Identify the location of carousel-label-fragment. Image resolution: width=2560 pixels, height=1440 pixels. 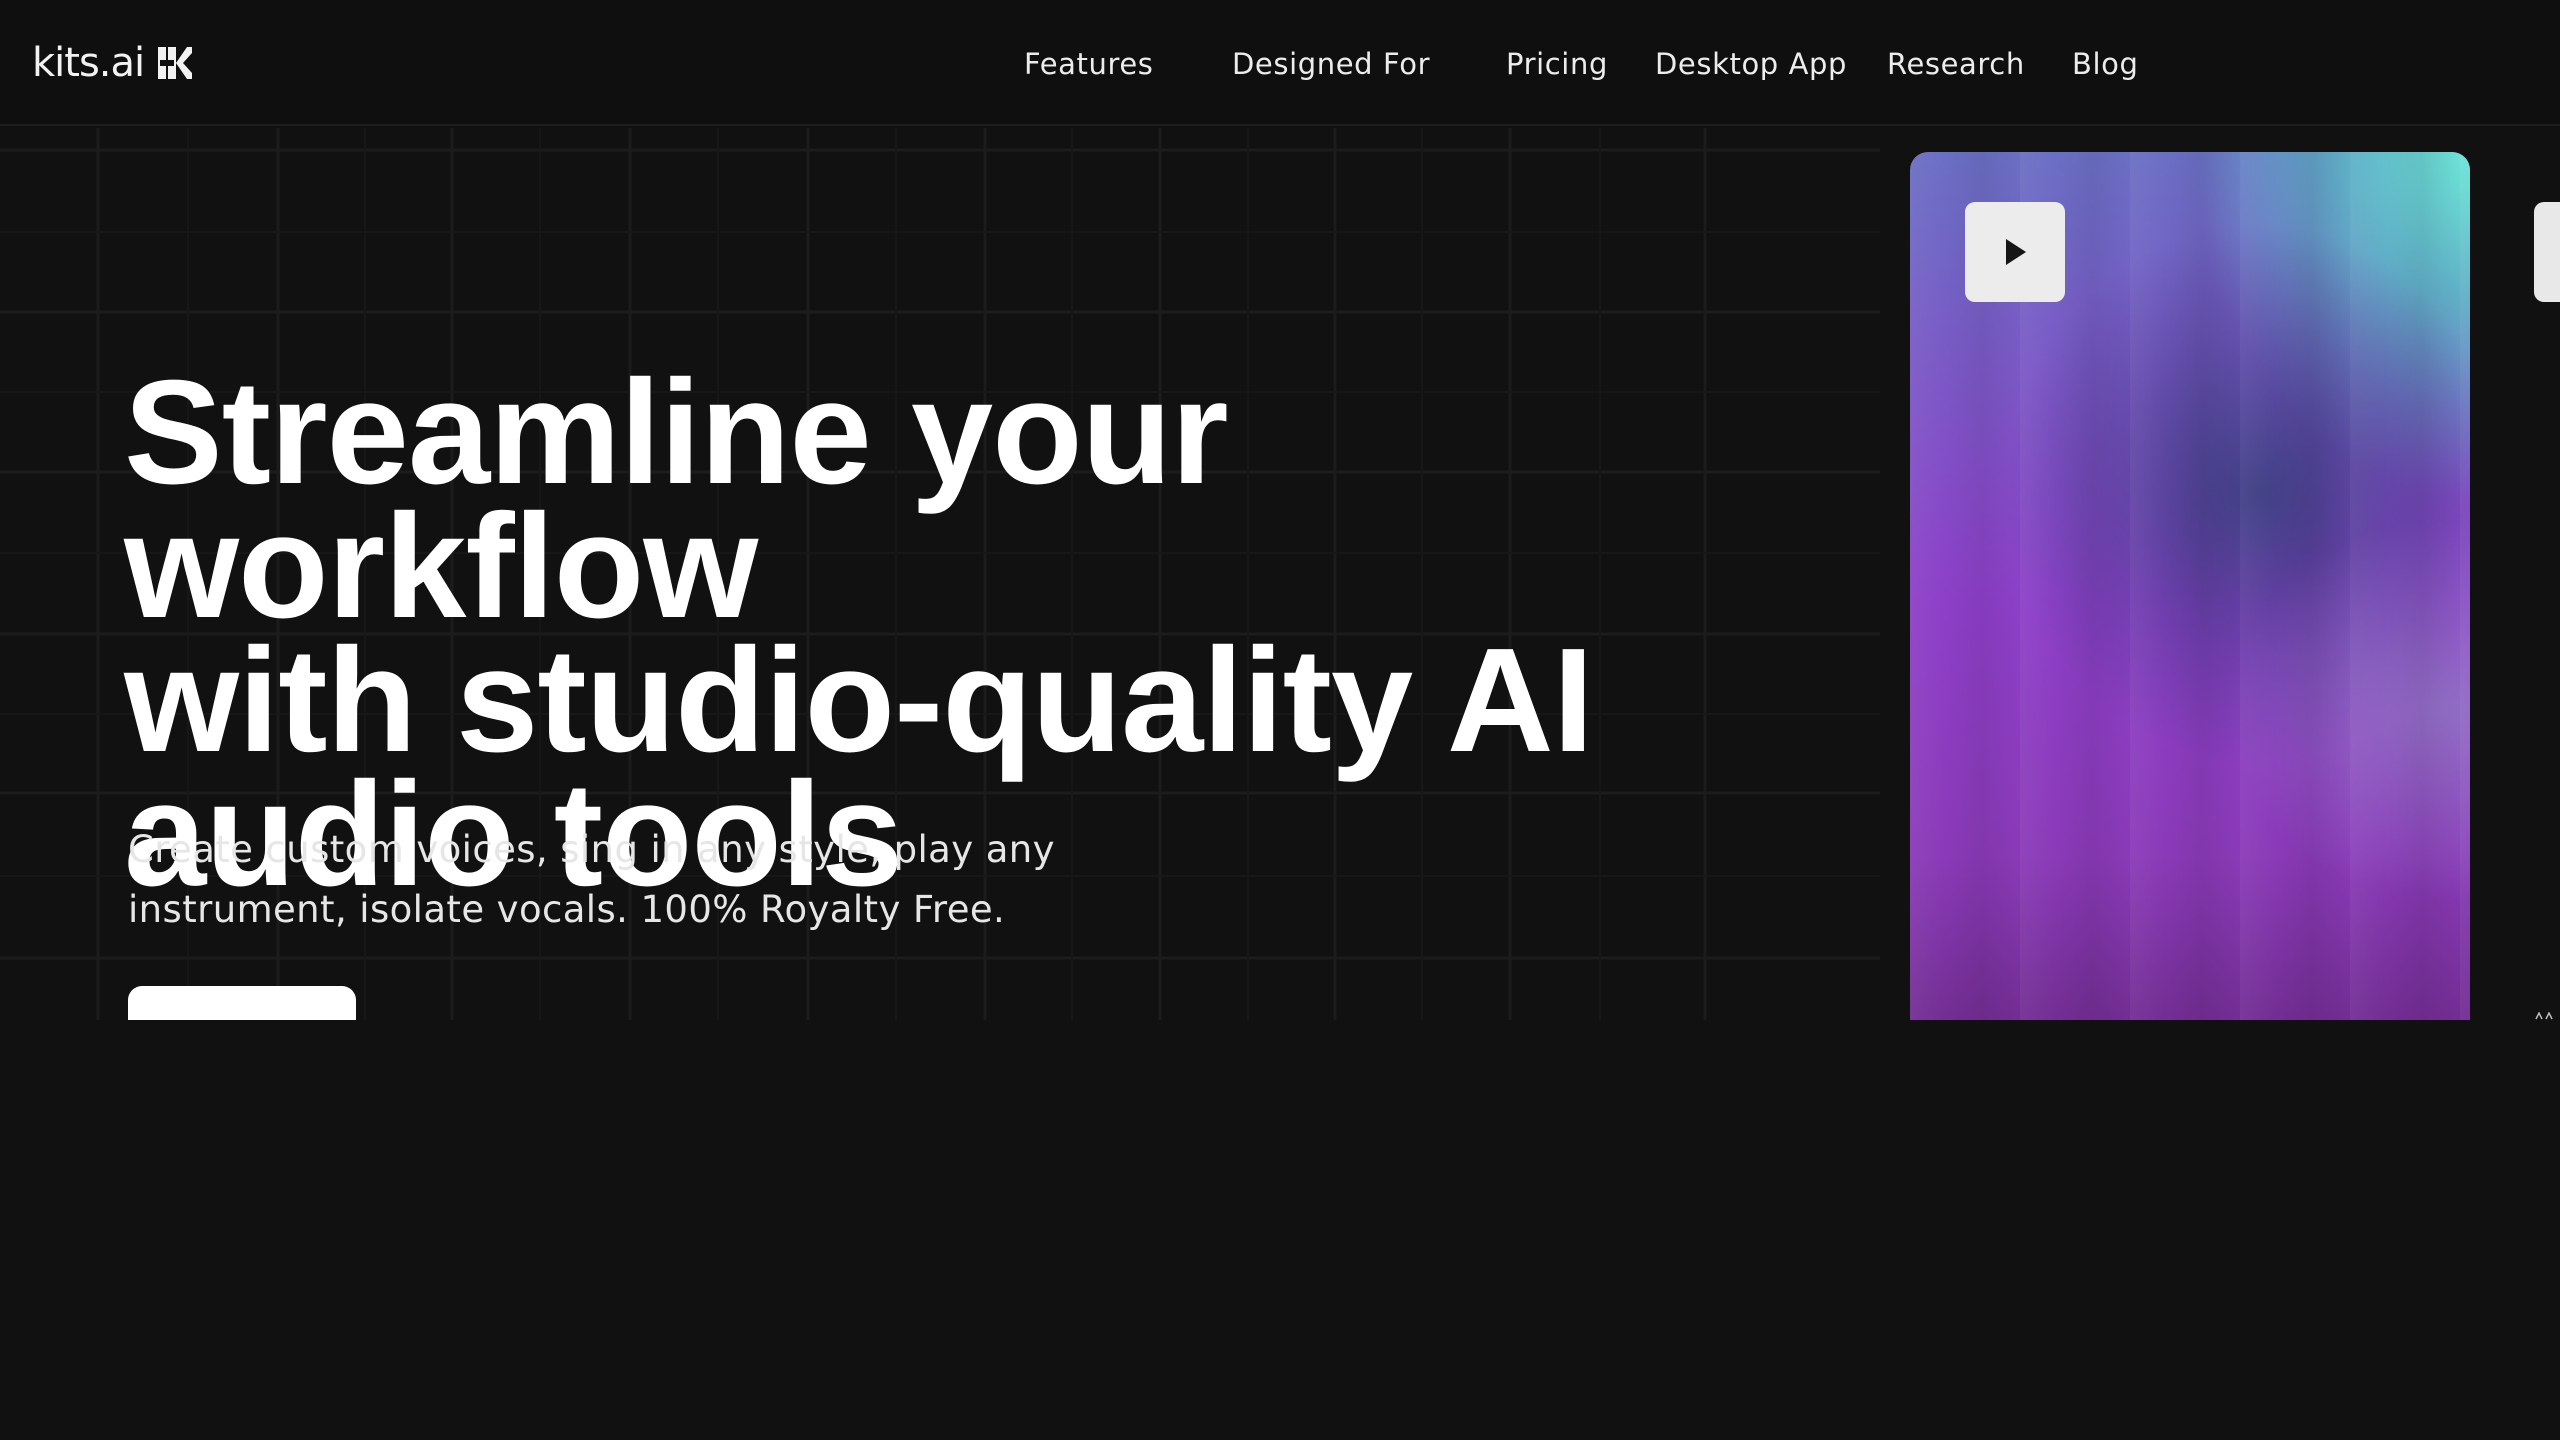
(2544, 1016).